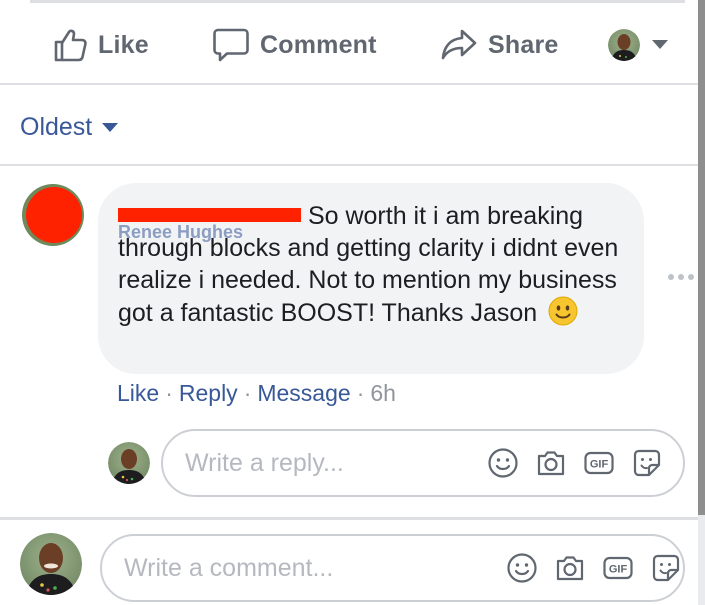 This screenshot has width=705, height=605. Describe the element at coordinates (129, 463) in the screenshot. I see `reply-author-avatar` at that location.